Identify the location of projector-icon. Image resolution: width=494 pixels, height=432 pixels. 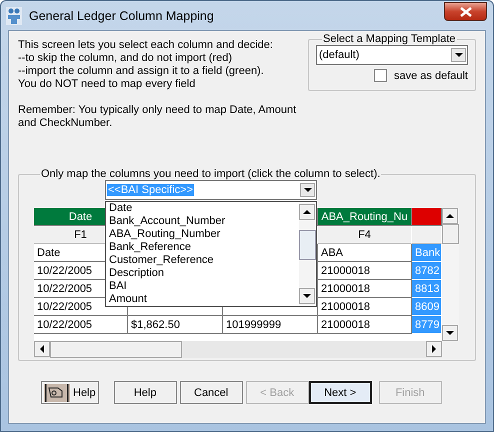
(57, 393).